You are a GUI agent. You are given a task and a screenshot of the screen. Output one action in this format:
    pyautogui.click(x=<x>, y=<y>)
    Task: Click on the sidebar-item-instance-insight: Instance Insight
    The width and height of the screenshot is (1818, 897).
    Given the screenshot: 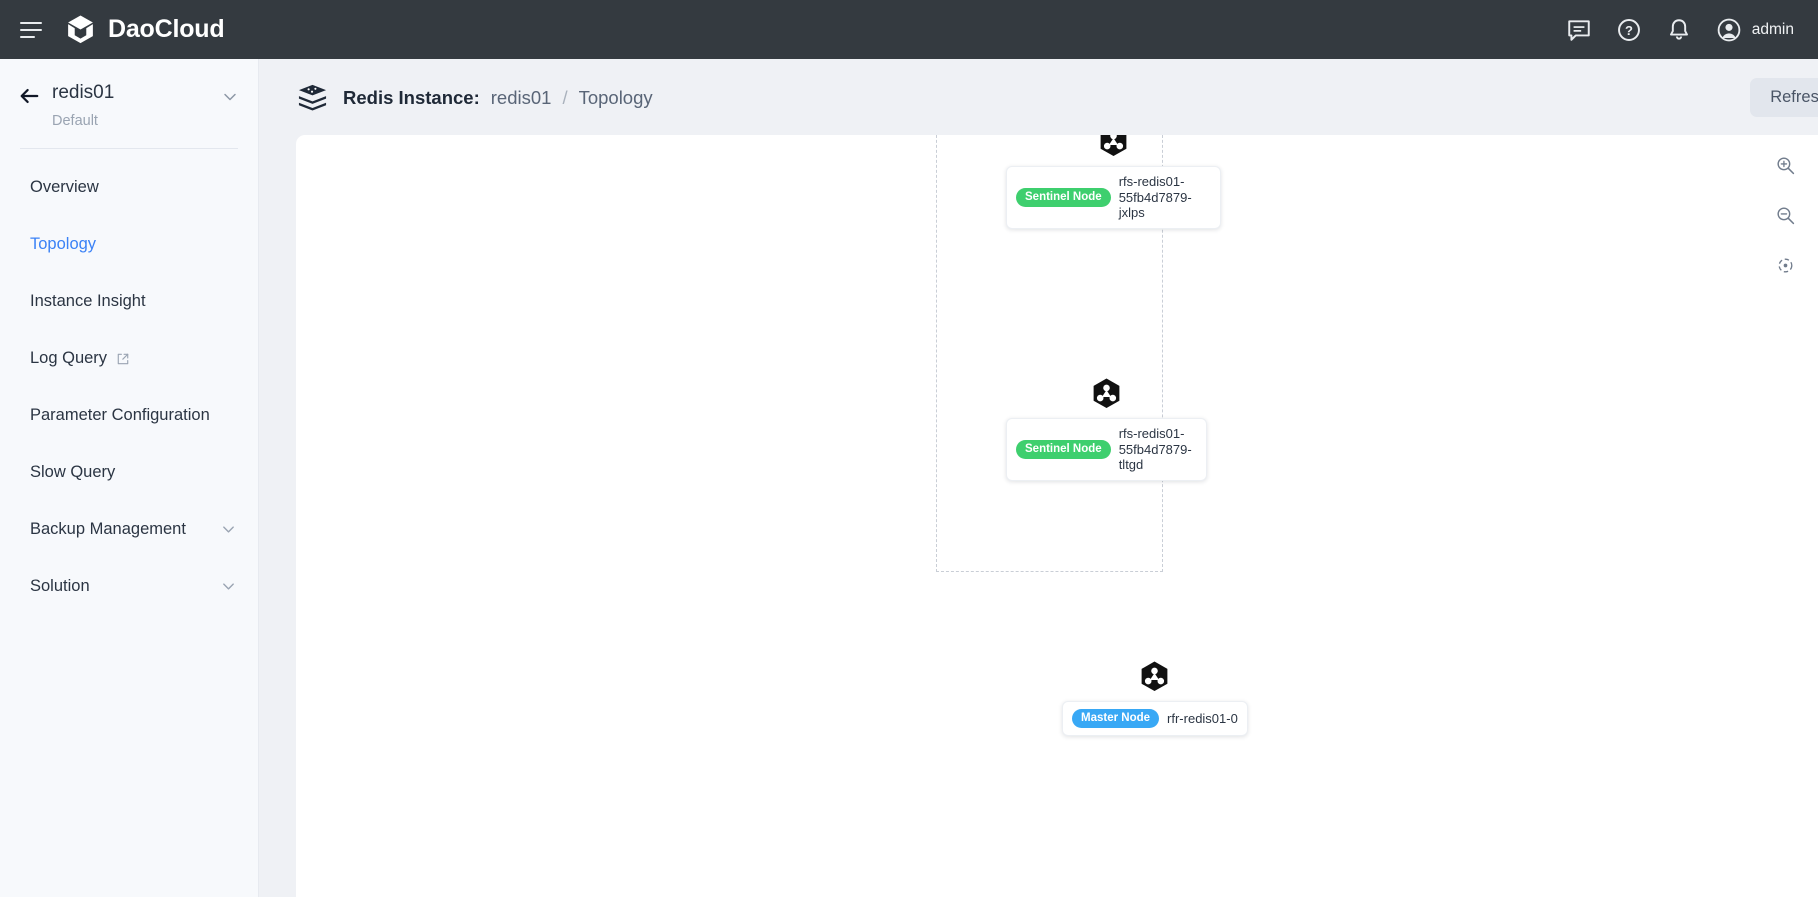 What is the action you would take?
    pyautogui.click(x=129, y=301)
    